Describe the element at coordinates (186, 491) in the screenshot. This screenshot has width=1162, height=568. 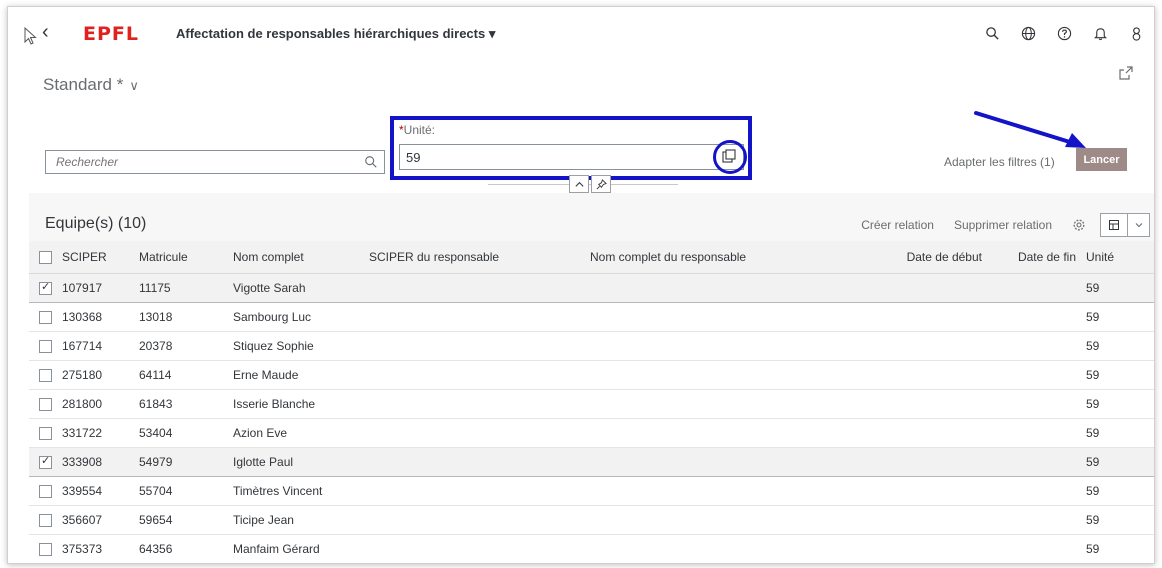
I see `cell-matricule: 55704` at that location.